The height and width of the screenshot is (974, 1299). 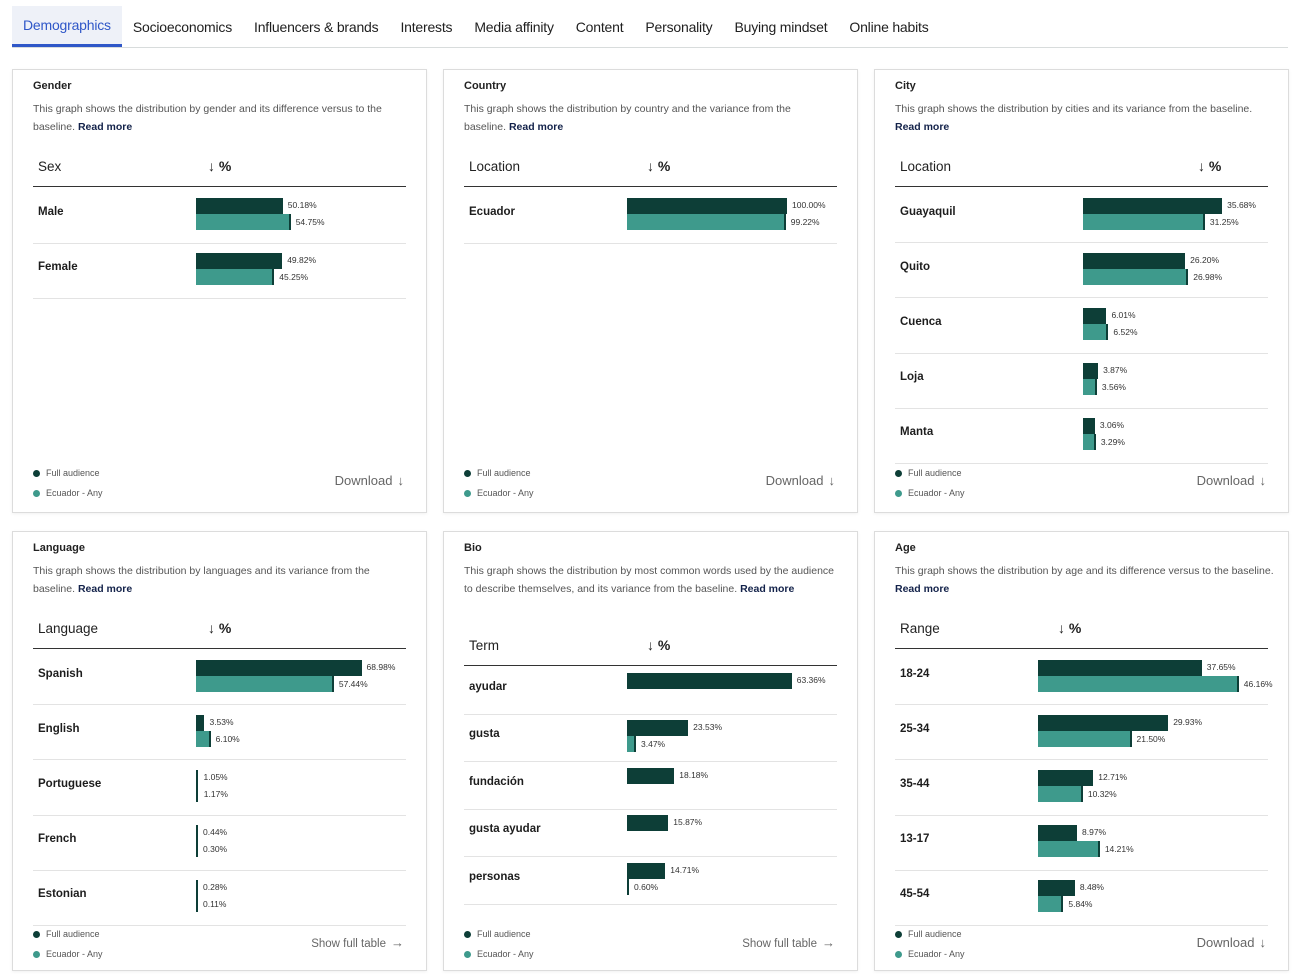 What do you see at coordinates (496, 781) in the screenshot?
I see `row-label: fundación` at bounding box center [496, 781].